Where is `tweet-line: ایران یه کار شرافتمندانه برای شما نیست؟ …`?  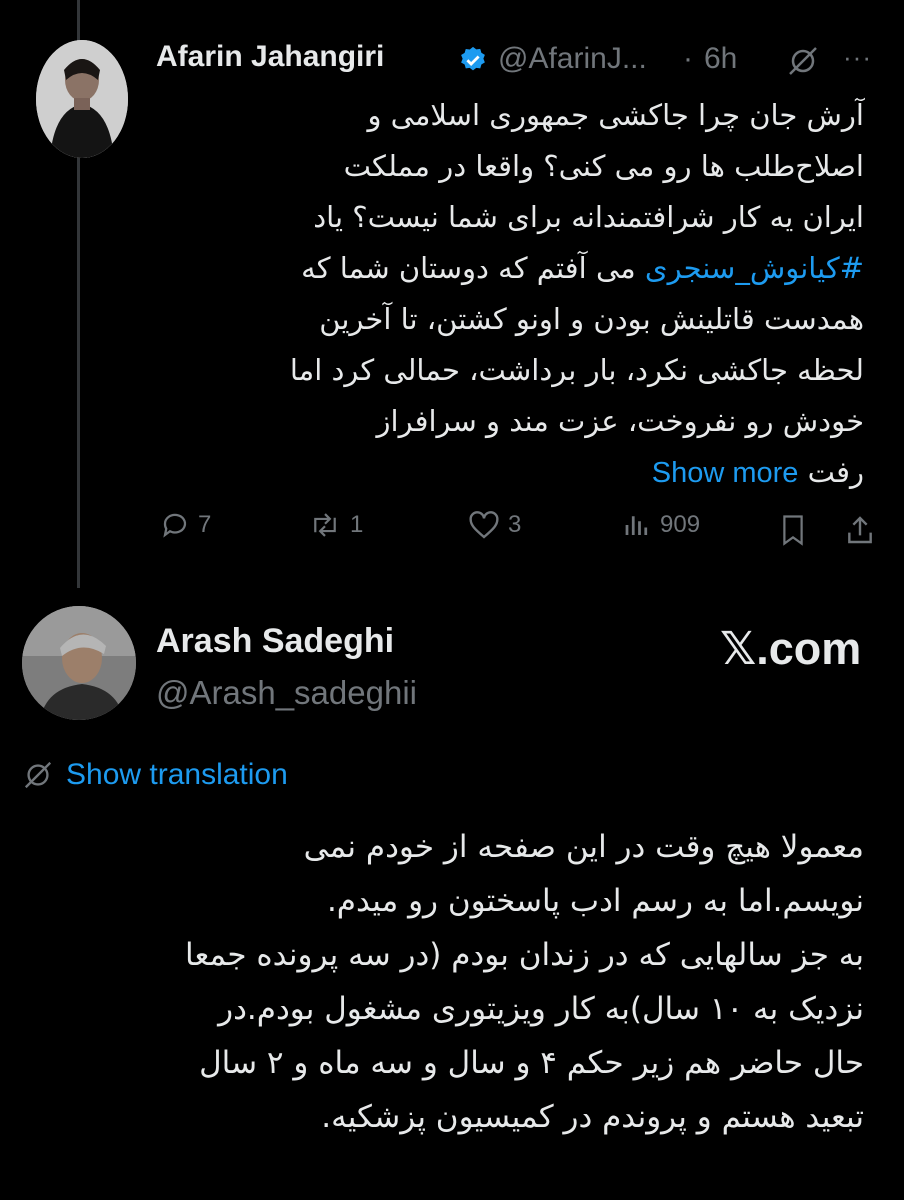 tweet-line: ایران یه کار شرافتمندانه برای شما نیست؟ … is located at coordinates (588, 217).